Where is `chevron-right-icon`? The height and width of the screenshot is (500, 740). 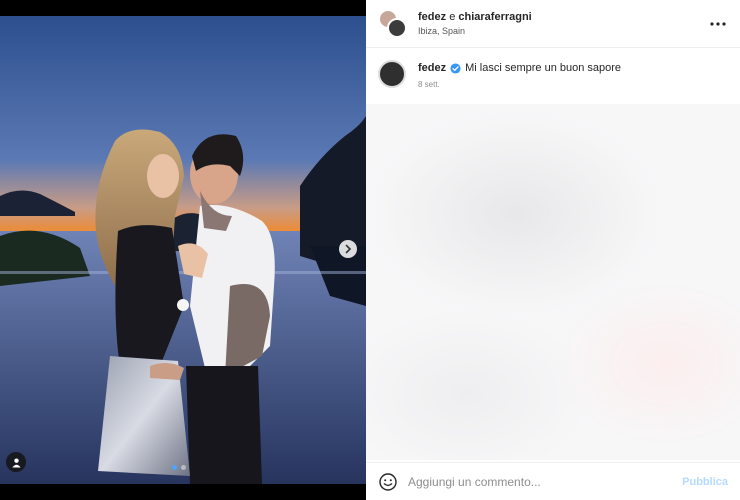
chevron-right-icon is located at coordinates (348, 249).